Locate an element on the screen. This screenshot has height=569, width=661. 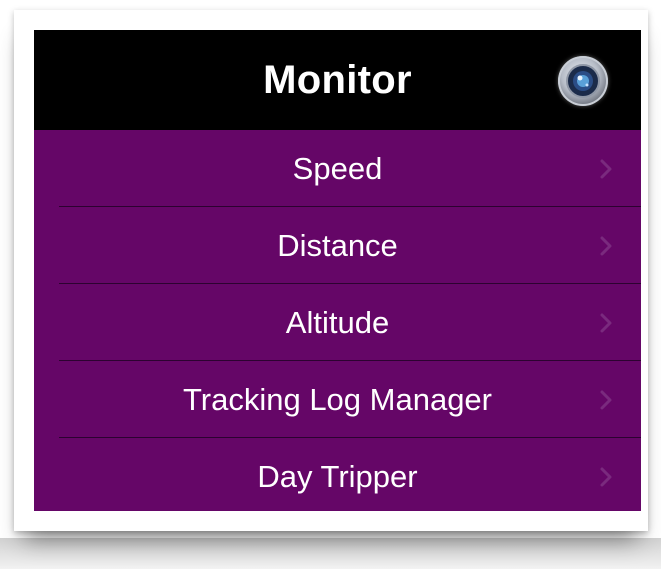
menu-item-label: Tracking Log Manager is located at coordinates (337, 399).